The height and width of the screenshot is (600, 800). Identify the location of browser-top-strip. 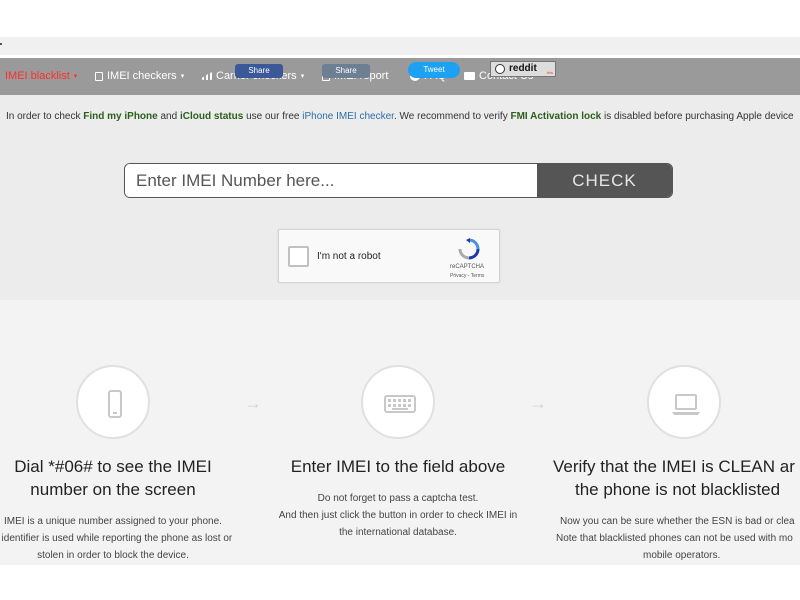
(400, 46).